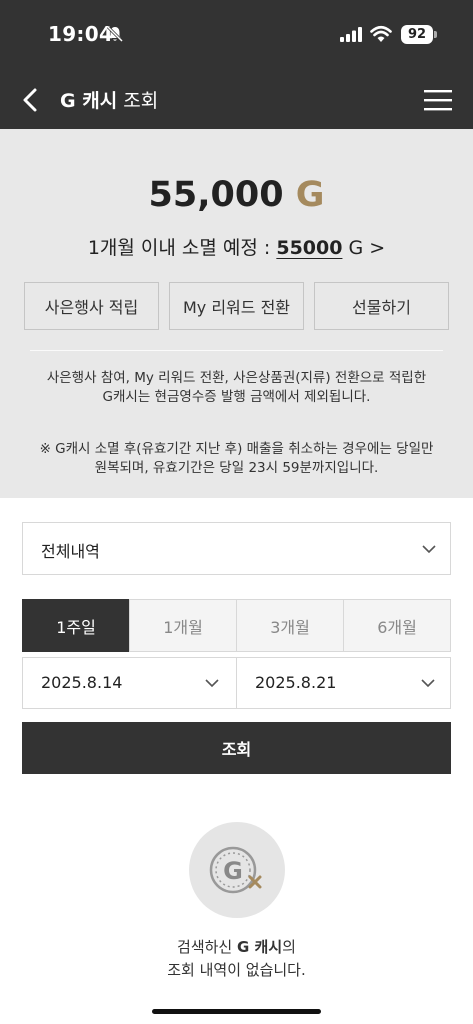 This screenshot has height=1024, width=473. What do you see at coordinates (435, 34) in the screenshot?
I see `battery-tip` at bounding box center [435, 34].